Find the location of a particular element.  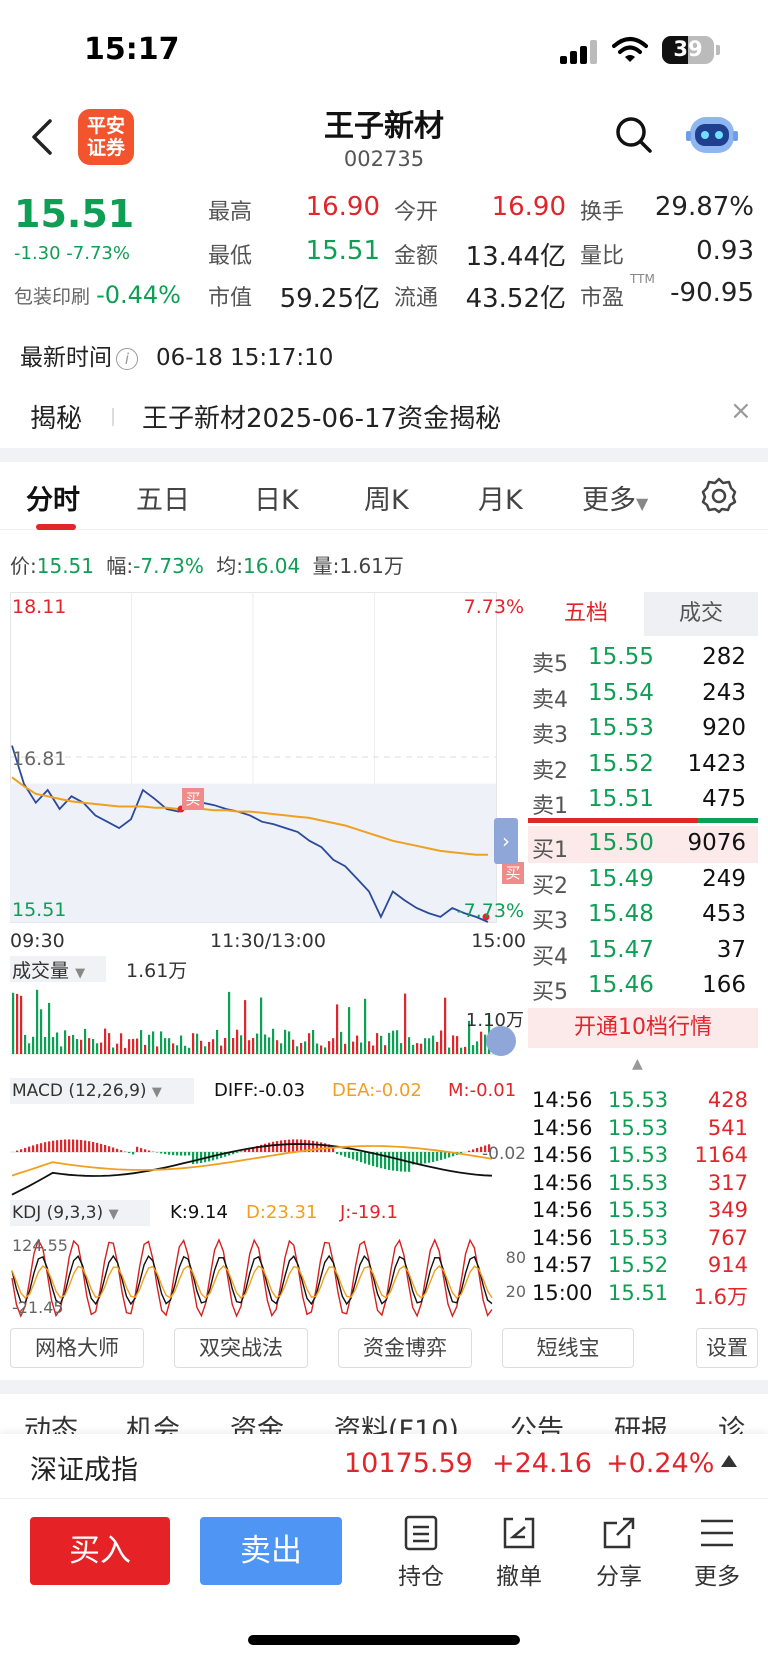

ask-row: 卖5 15.55 282 is located at coordinates (643, 658).